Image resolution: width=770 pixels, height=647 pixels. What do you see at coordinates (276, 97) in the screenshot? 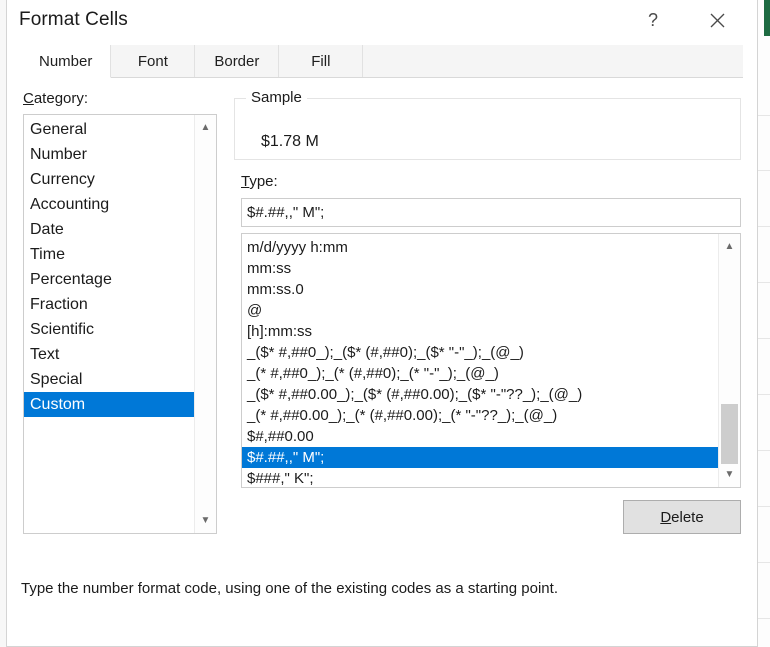
I see `sample-legend: Sample` at bounding box center [276, 97].